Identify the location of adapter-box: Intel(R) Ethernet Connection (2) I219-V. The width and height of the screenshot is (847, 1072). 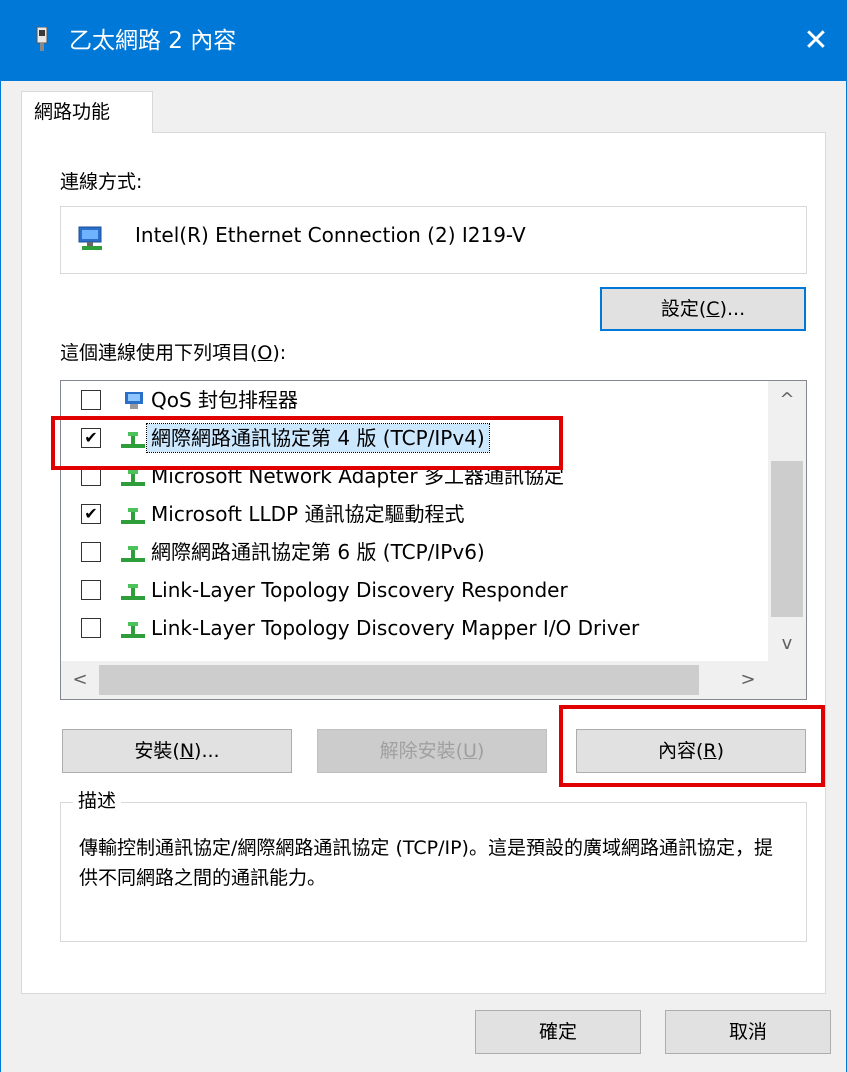
(433, 240).